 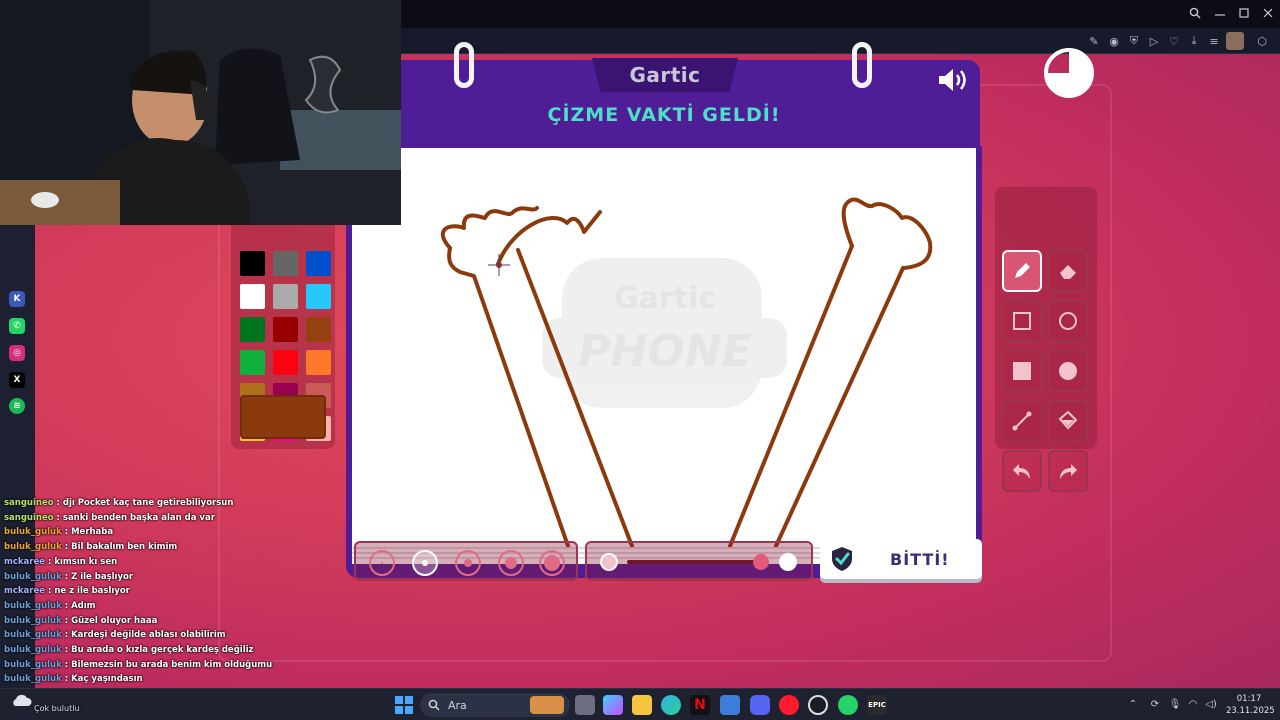 What do you see at coordinates (613, 705) in the screenshot?
I see `copilot-icon` at bounding box center [613, 705].